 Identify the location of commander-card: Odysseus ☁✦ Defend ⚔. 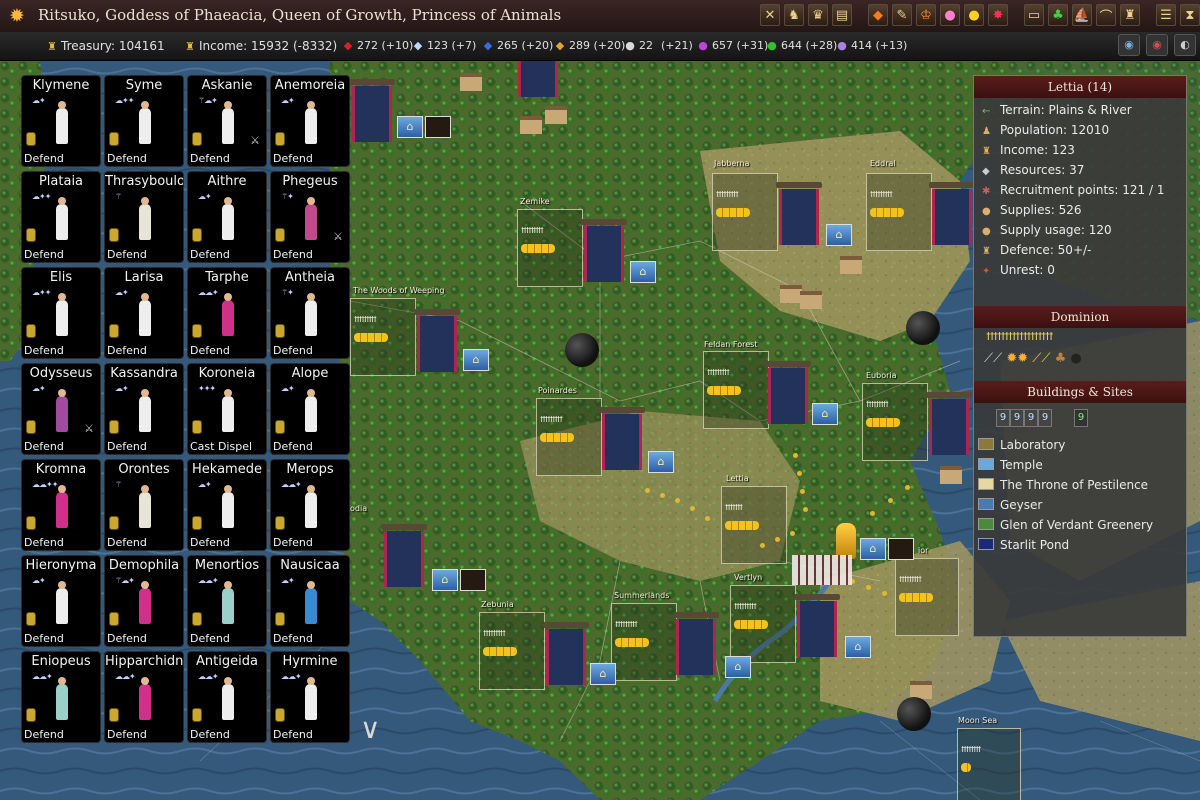
(61, 409).